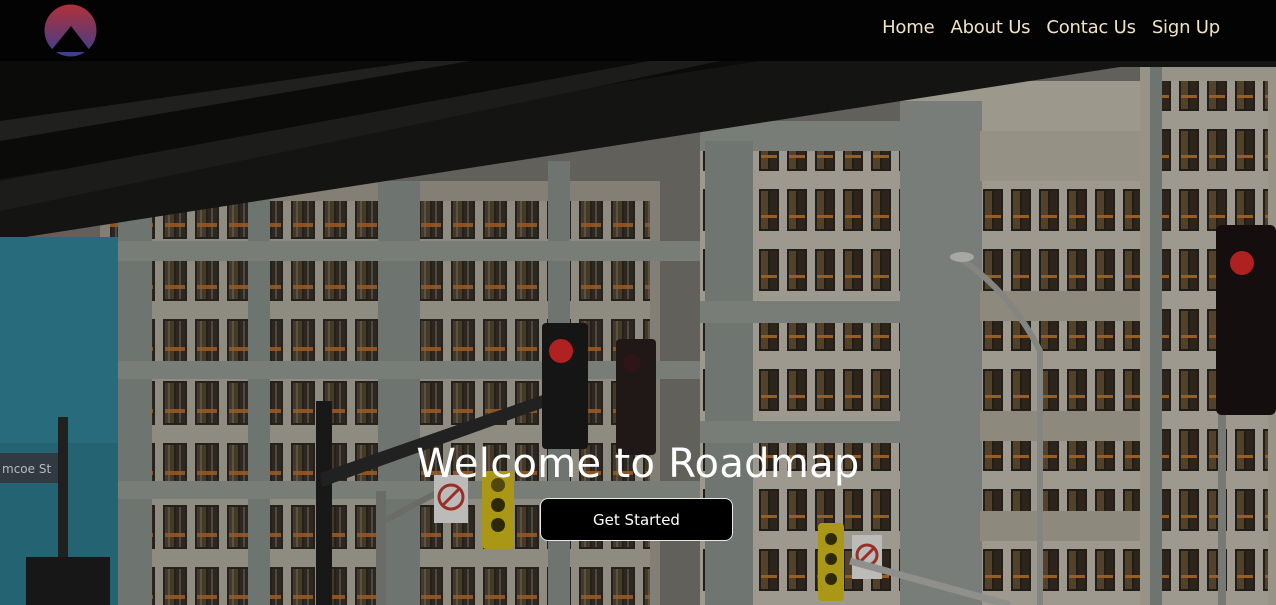 Image resolution: width=1276 pixels, height=605 pixels. Describe the element at coordinates (1091, 27) in the screenshot. I see `nav-contact-link: Contac Us` at that location.